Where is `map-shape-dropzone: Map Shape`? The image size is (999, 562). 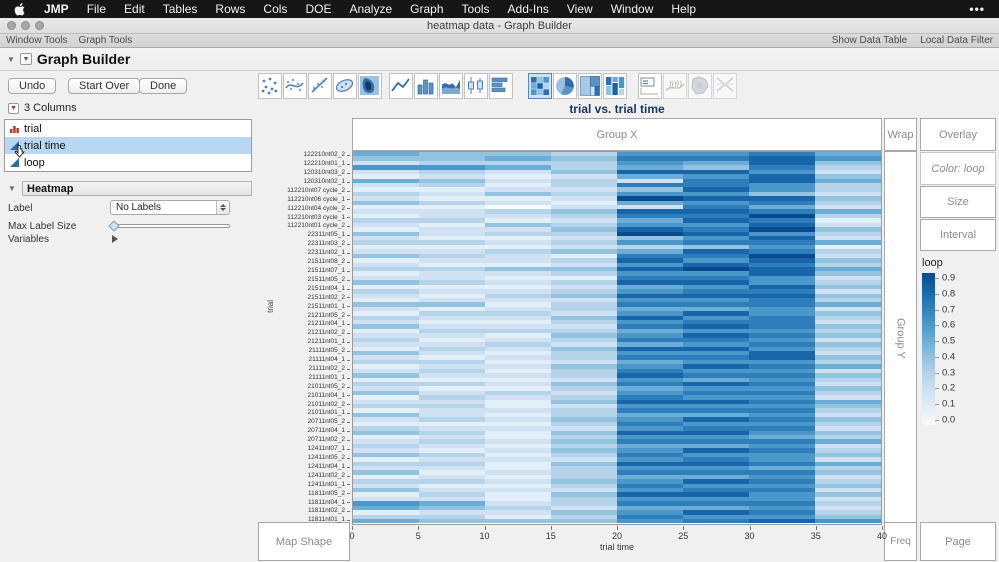 map-shape-dropzone: Map Shape is located at coordinates (304, 541).